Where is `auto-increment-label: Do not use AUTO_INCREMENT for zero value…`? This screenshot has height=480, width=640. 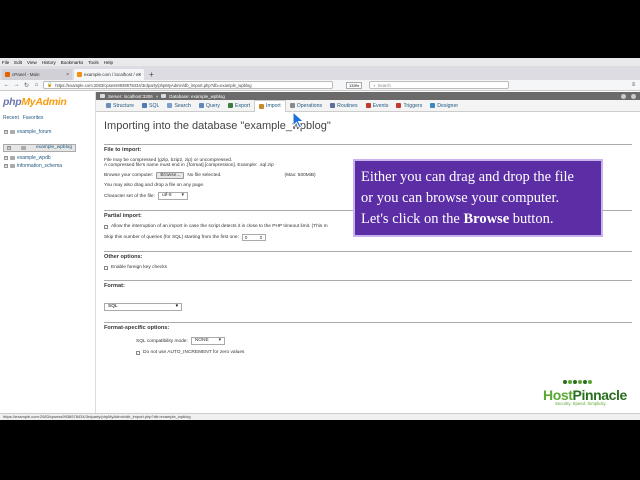
auto-increment-label: Do not use AUTO_INCREMENT for zero value… is located at coordinates (194, 352).